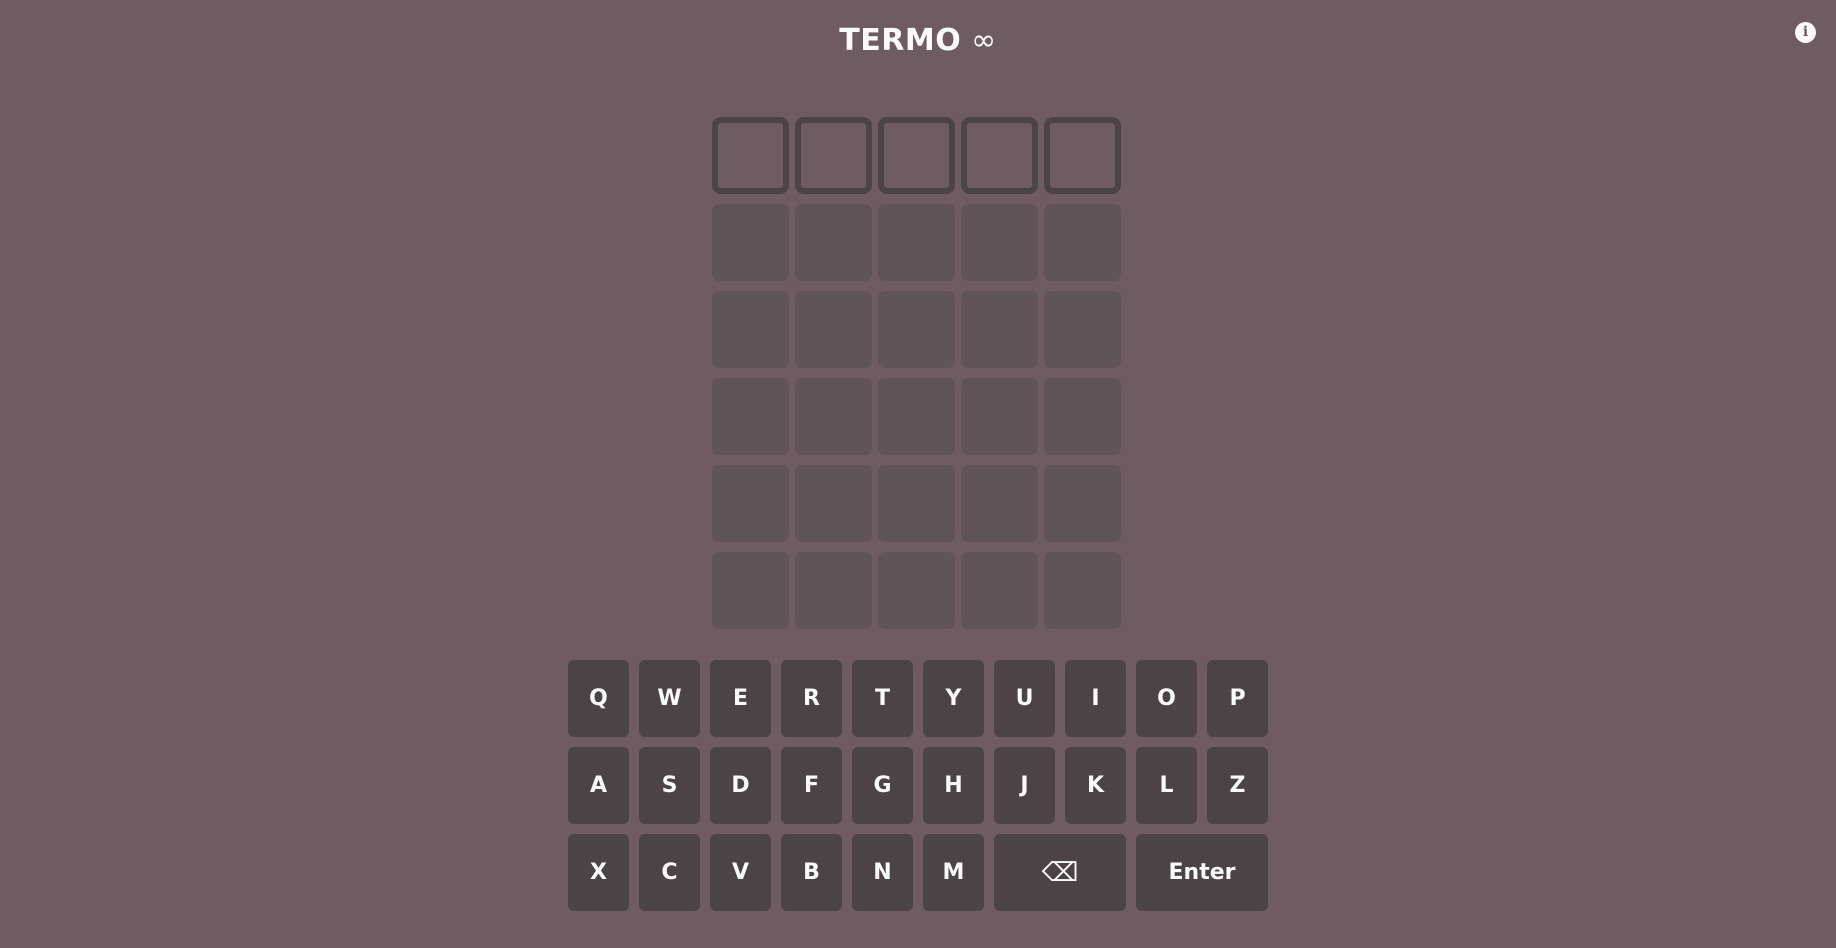 The width and height of the screenshot is (1836, 948). What do you see at coordinates (750, 155) in the screenshot?
I see `board-tile-r1-c1` at bounding box center [750, 155].